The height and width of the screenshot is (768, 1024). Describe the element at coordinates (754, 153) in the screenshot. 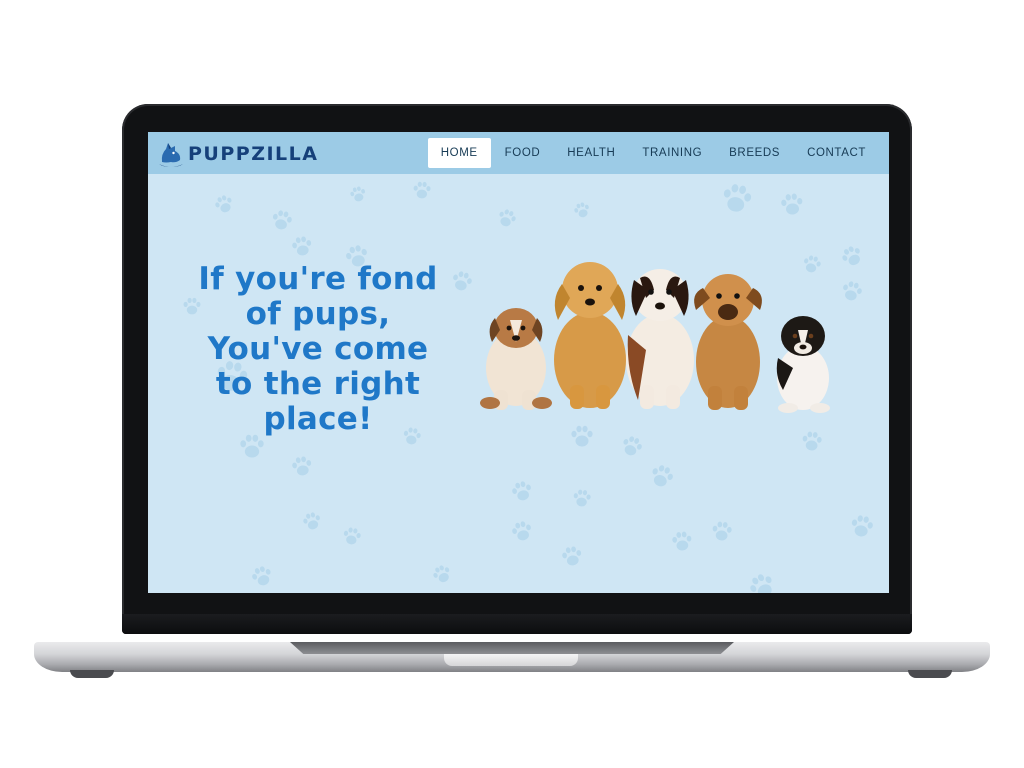

I see `nav-breeds: BREEDS` at that location.